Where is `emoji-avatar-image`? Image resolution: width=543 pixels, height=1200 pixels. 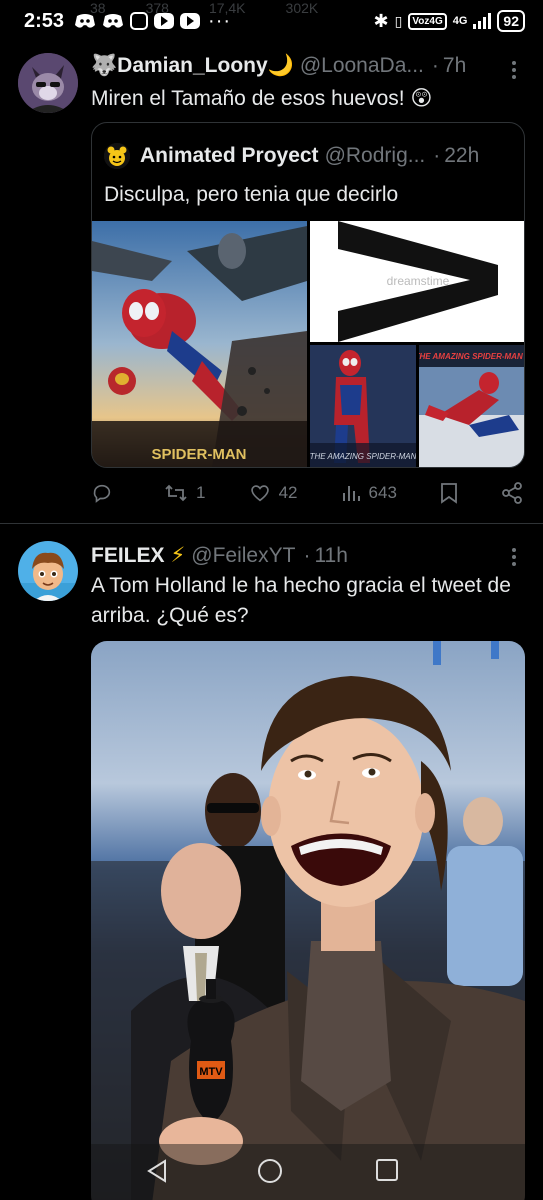
emoji-avatar-image is located at coordinates (117, 156).